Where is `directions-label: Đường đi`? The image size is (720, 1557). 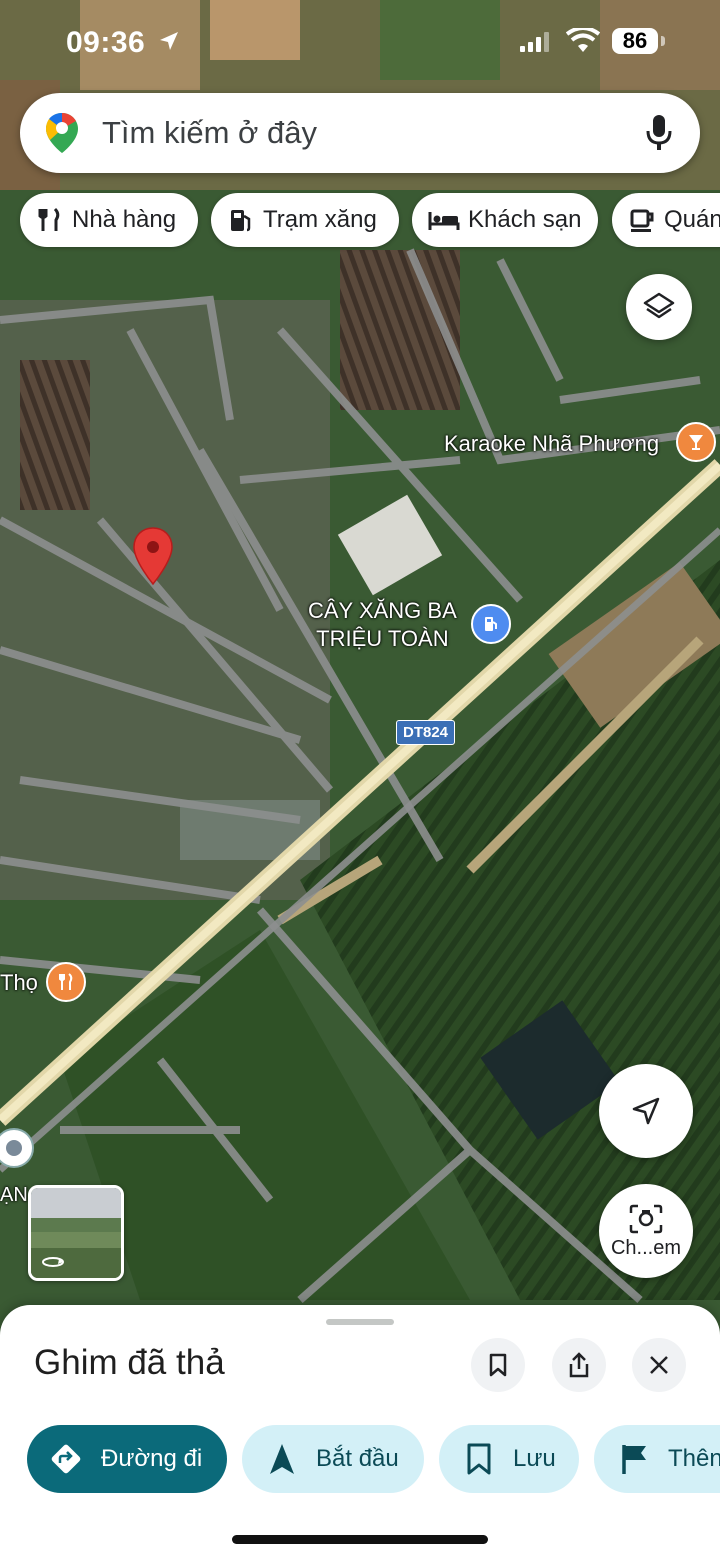 directions-label: Đường đi is located at coordinates (152, 1458).